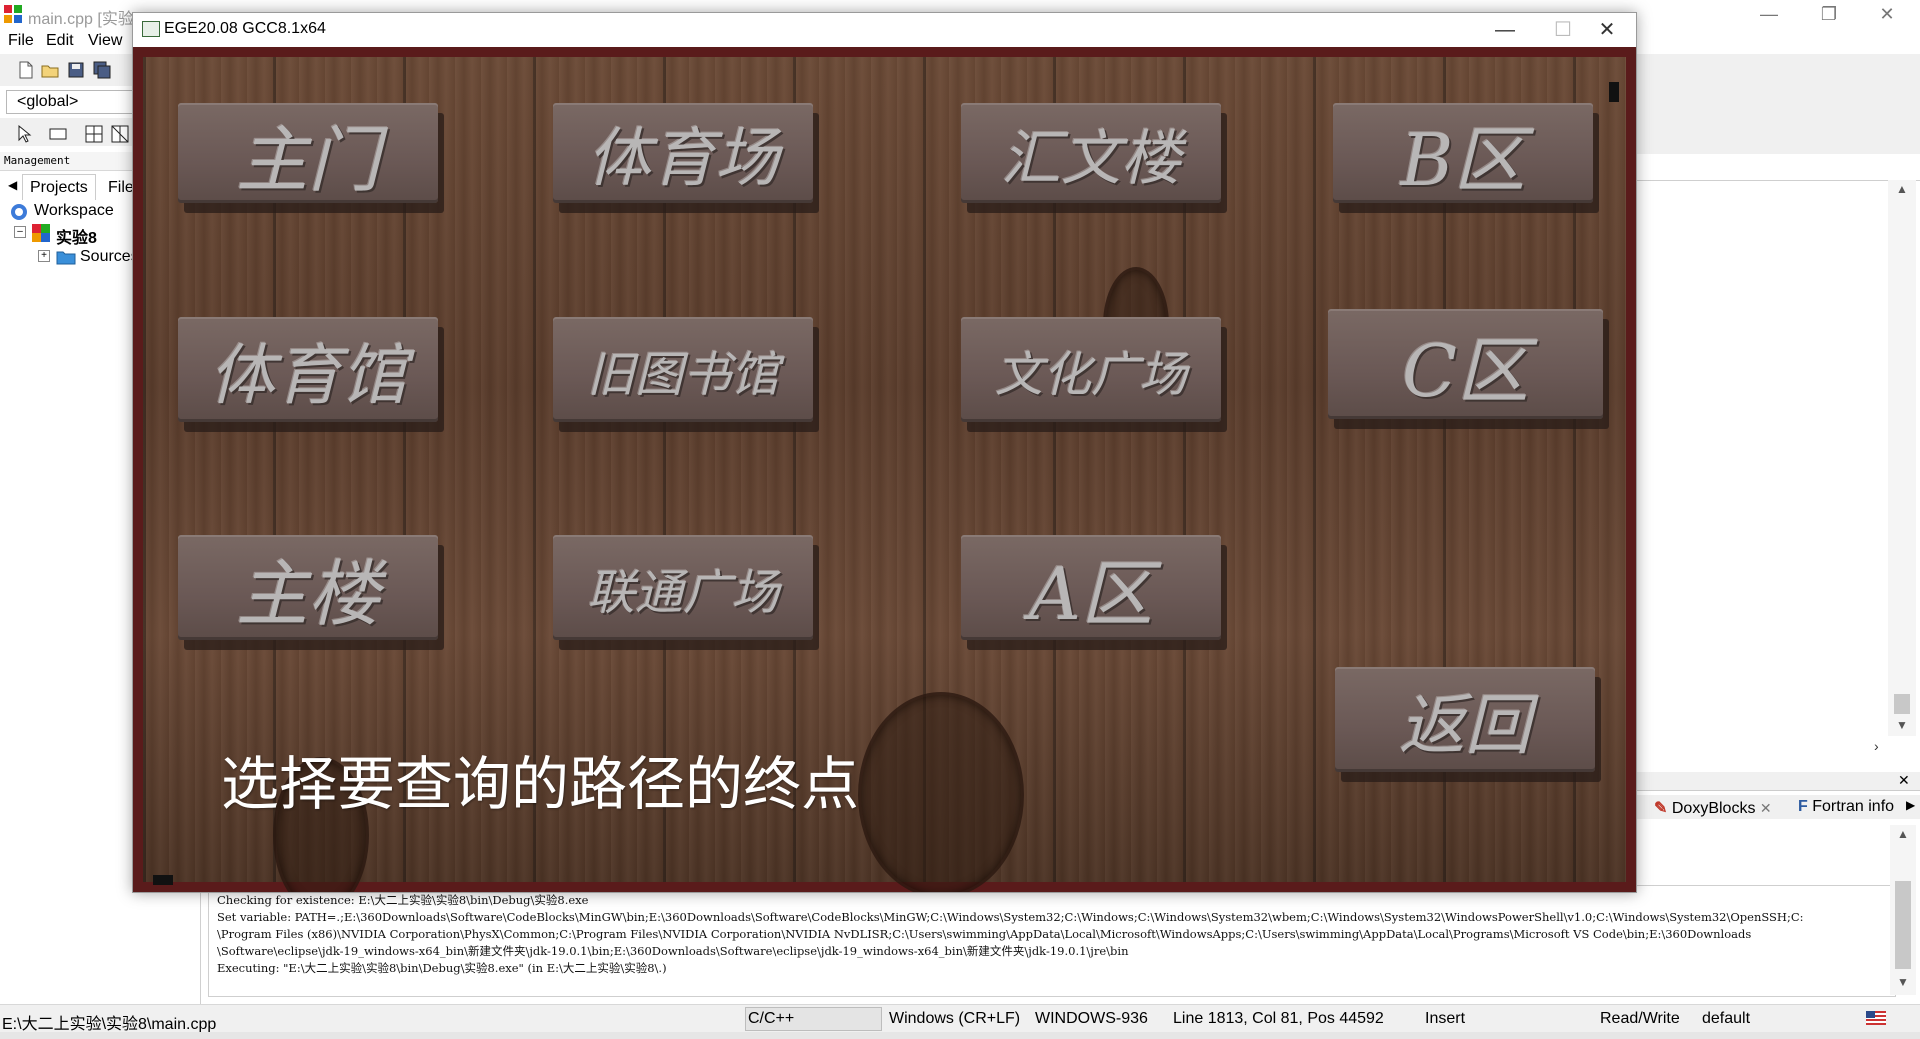 Image resolution: width=1920 pixels, height=1039 pixels. Describe the element at coordinates (1278, 1018) in the screenshot. I see `status-position: Line 1813, Col 81, Pos 44592` at that location.